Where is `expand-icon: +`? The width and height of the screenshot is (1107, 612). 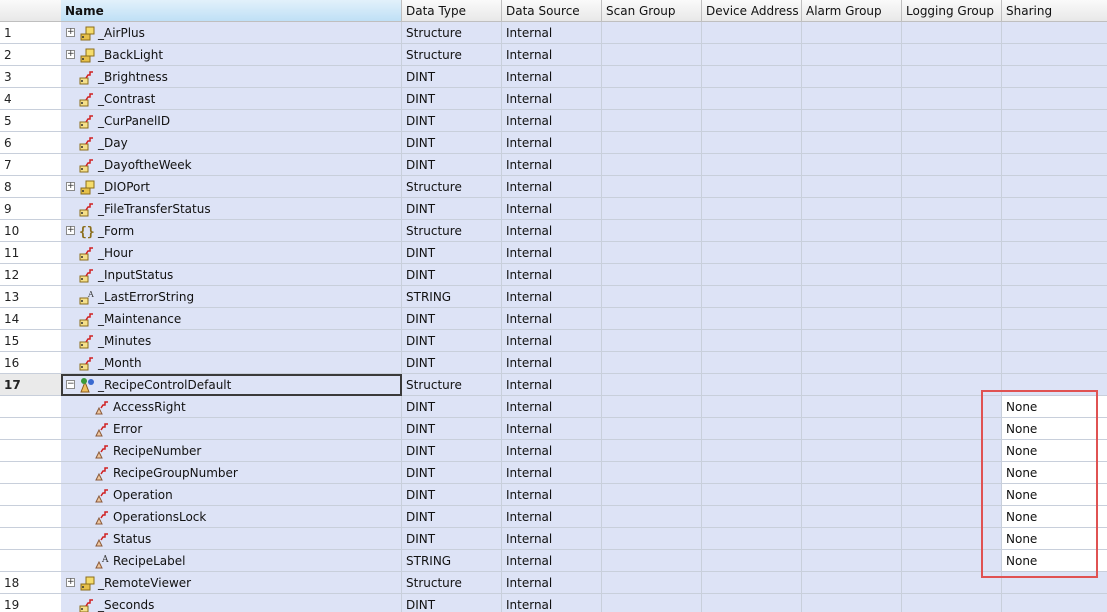
expand-icon: + is located at coordinates (70, 32).